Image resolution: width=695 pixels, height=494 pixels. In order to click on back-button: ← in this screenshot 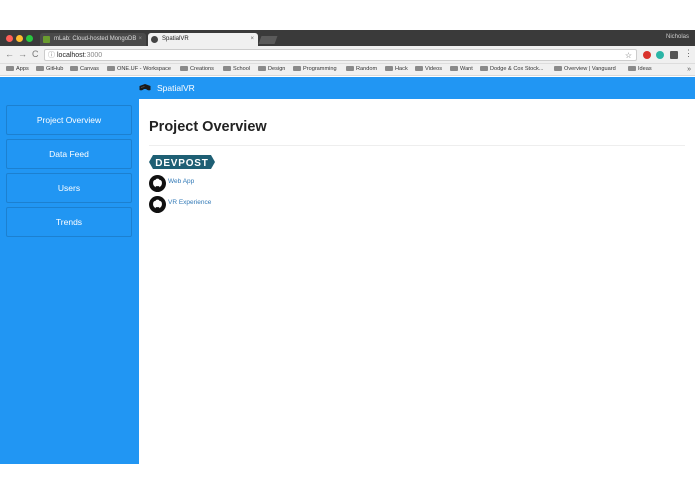, I will do `click(9, 54)`.